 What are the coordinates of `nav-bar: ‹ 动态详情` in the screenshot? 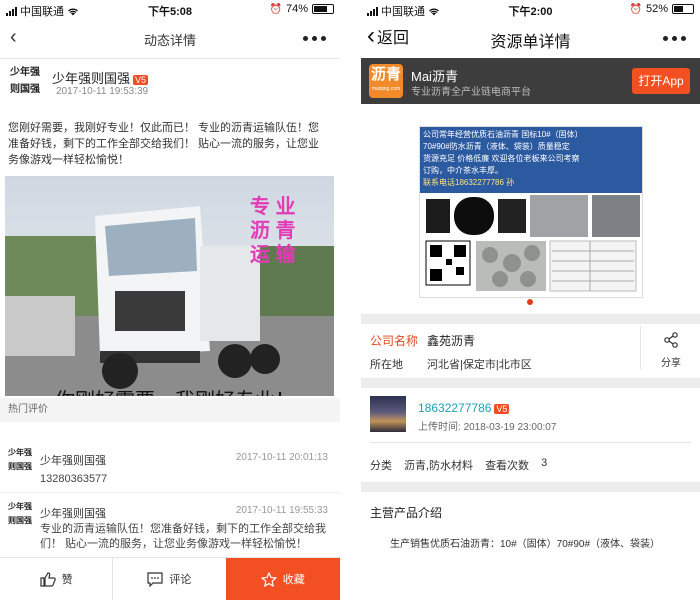 It's located at (170, 38).